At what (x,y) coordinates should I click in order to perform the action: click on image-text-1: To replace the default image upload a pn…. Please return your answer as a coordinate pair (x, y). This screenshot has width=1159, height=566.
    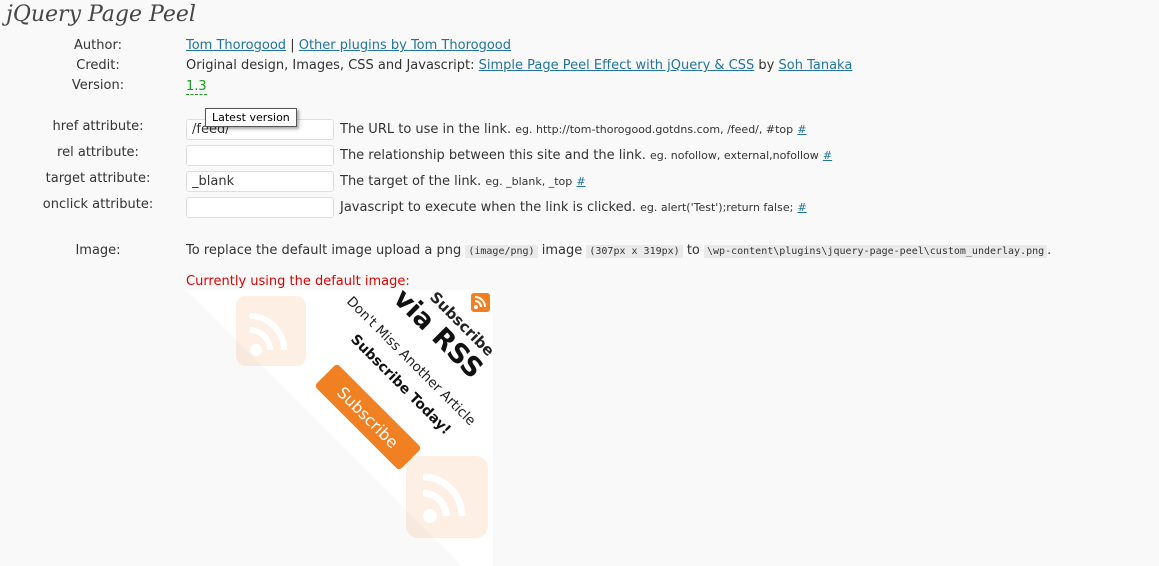
    Looking at the image, I should click on (324, 250).